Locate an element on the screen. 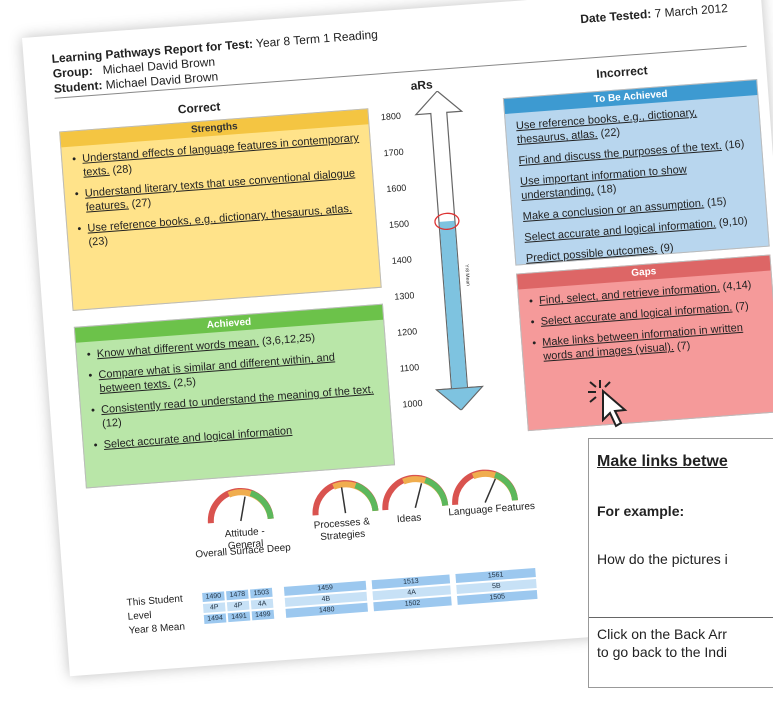 Image resolution: width=773 pixels, height=702 pixels. tba-ref: (16) is located at coordinates (734, 145).